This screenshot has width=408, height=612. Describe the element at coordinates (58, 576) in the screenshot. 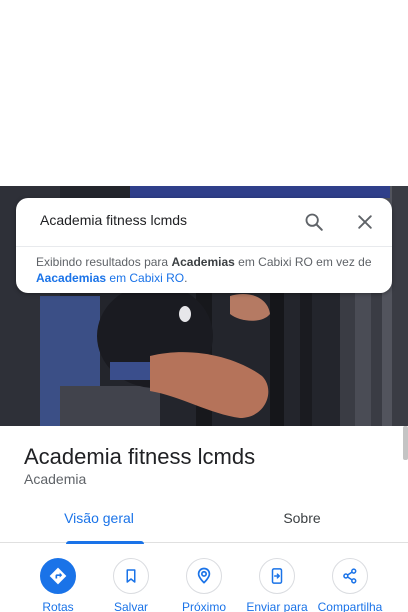

I see `directions-icon` at that location.